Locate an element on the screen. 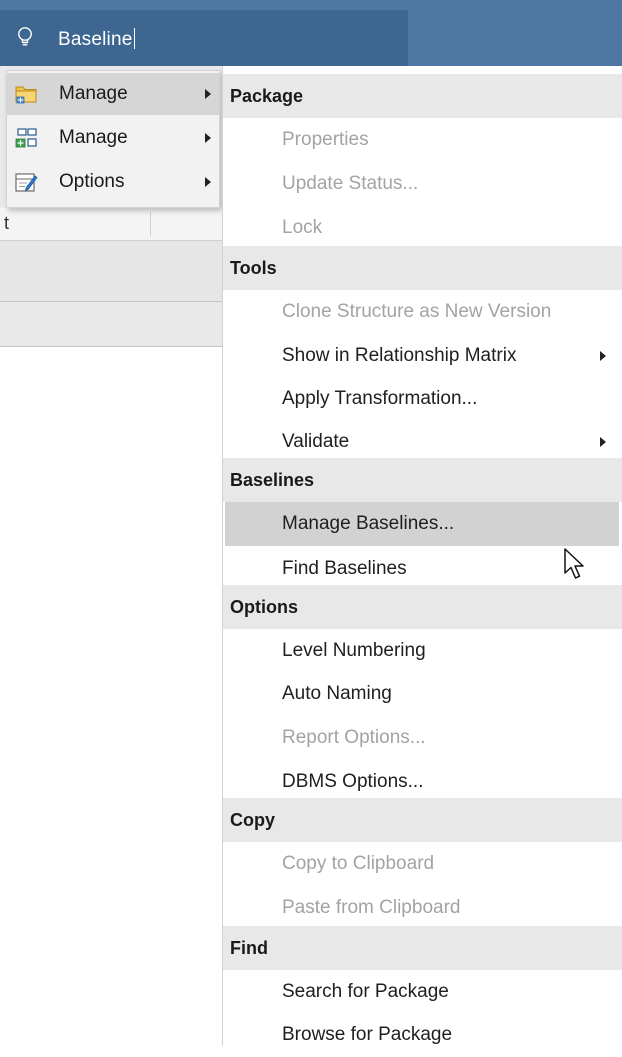 This screenshot has width=622, height=1057. element-structure-icon is located at coordinates (26, 138).